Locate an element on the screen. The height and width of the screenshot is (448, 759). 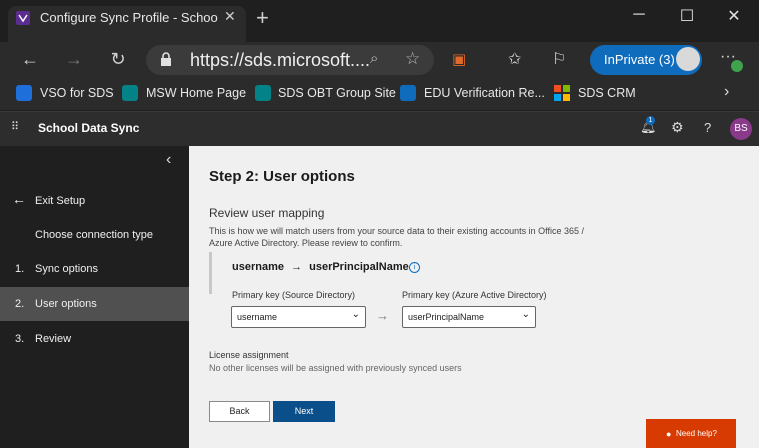
sidebar-item-label: Review is located at coordinates (53, 339).